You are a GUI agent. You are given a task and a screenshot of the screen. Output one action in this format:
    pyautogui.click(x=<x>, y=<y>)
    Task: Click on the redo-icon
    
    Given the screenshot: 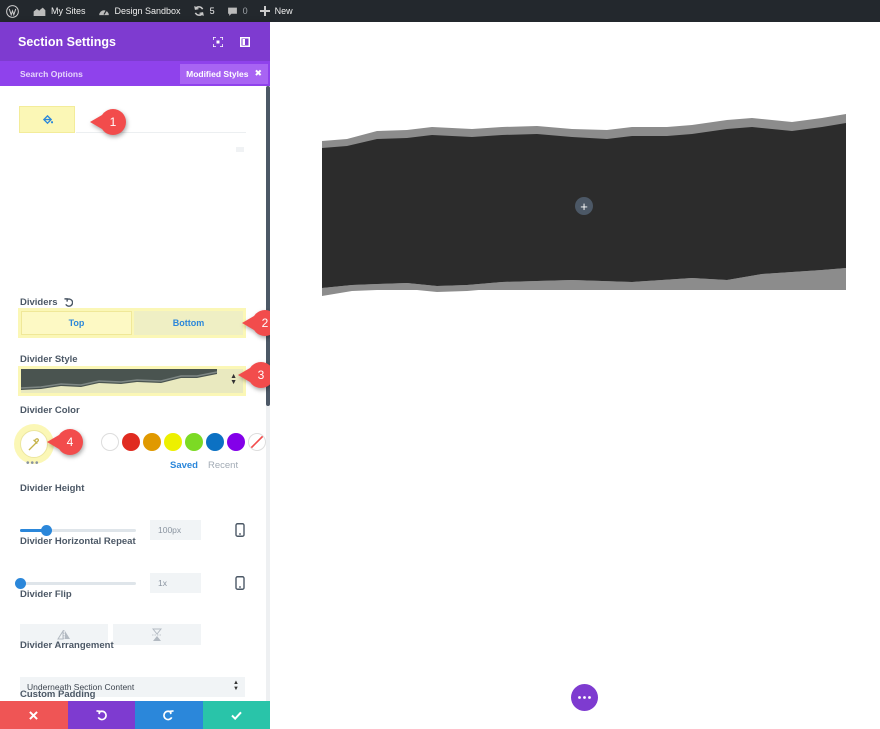 What is the action you would take?
    pyautogui.click(x=168, y=714)
    